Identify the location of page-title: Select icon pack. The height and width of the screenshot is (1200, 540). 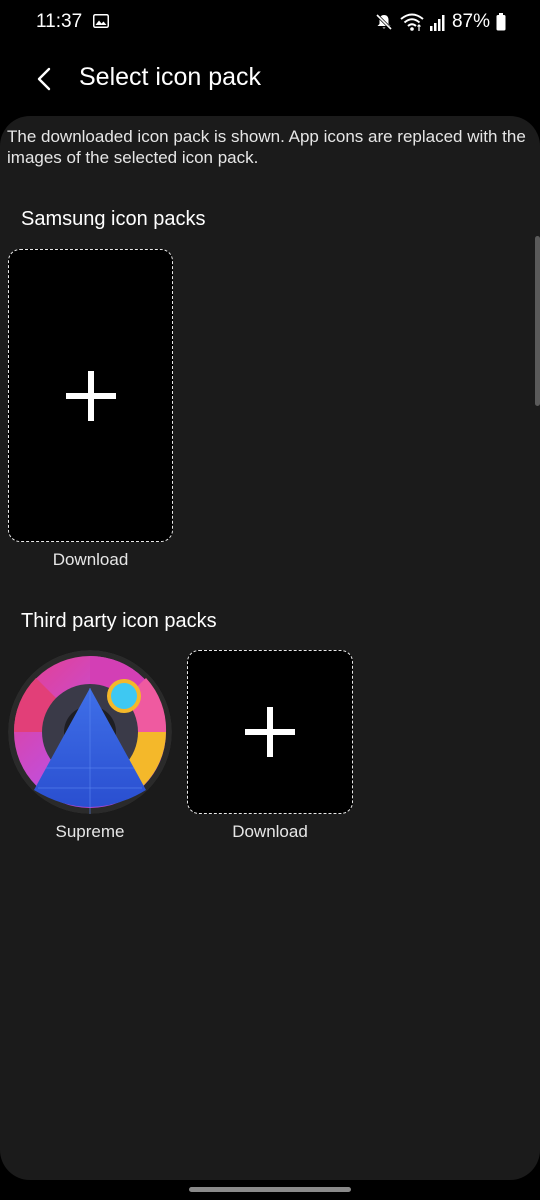
(170, 77).